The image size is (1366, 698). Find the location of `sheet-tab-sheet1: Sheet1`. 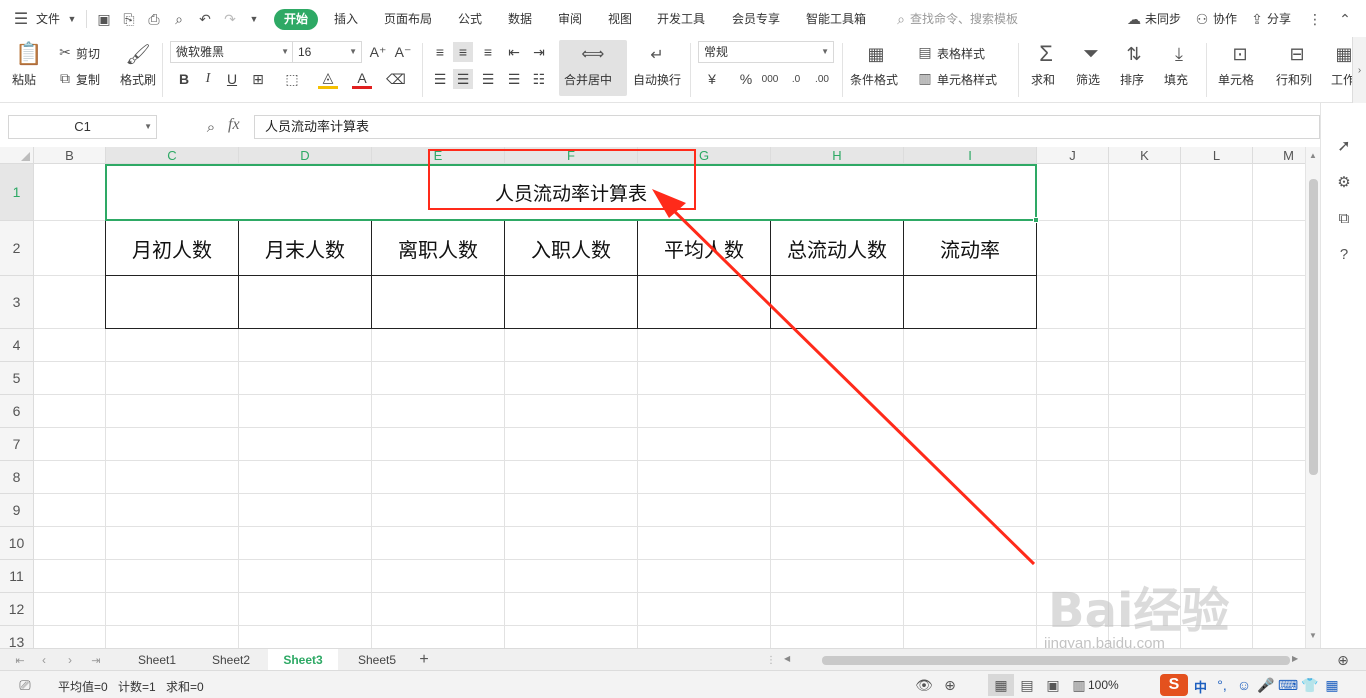

sheet-tab-sheet1: Sheet1 is located at coordinates (157, 660).